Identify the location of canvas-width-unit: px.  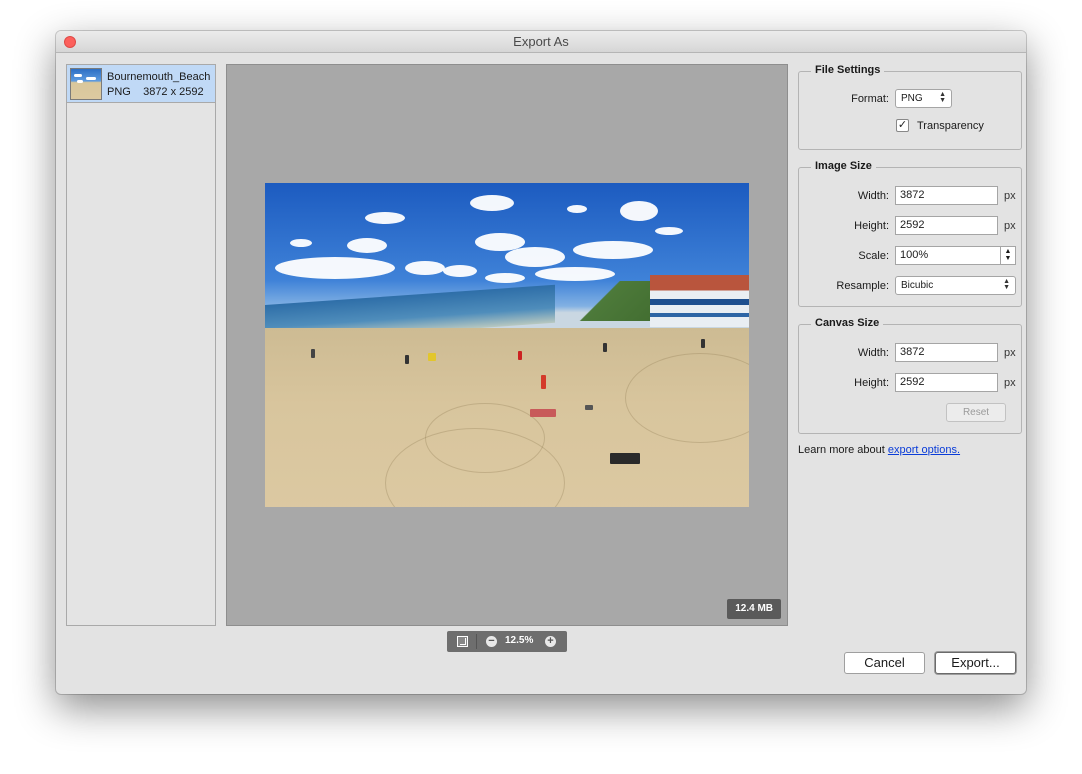
(1010, 353).